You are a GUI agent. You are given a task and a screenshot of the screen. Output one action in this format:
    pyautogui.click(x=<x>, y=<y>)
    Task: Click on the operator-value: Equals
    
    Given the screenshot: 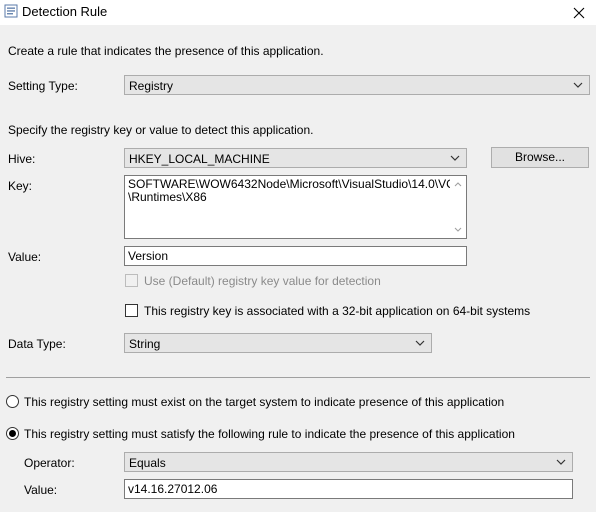 What is the action you would take?
    pyautogui.click(x=147, y=463)
    